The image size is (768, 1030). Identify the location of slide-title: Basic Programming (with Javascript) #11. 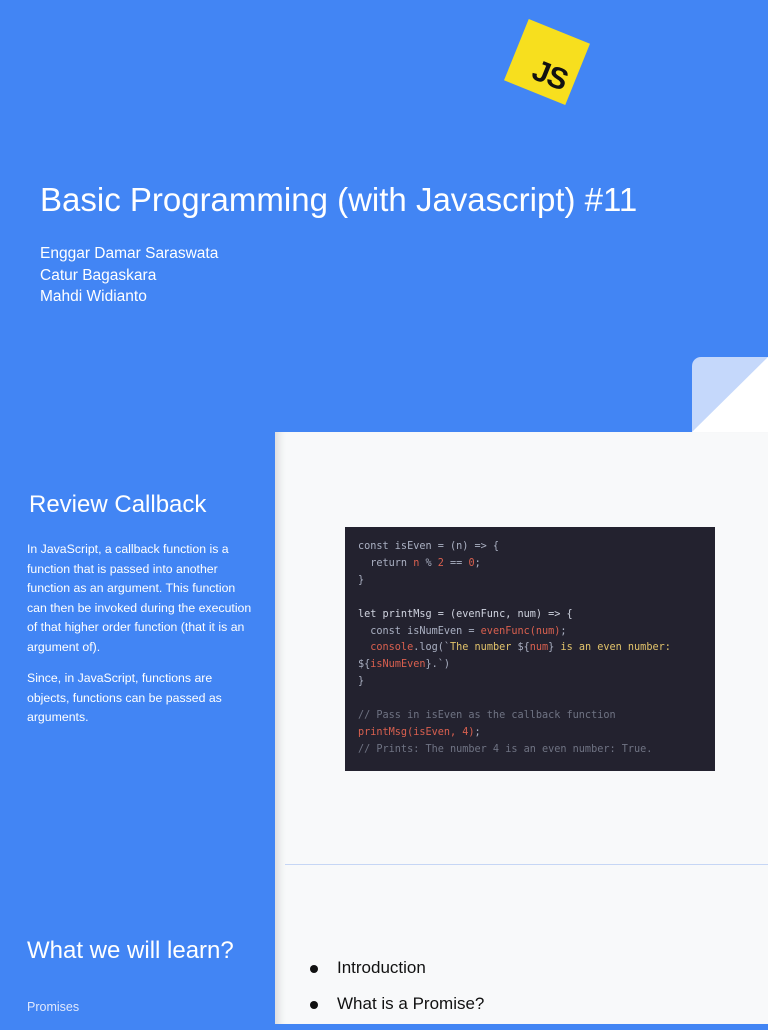
(339, 199).